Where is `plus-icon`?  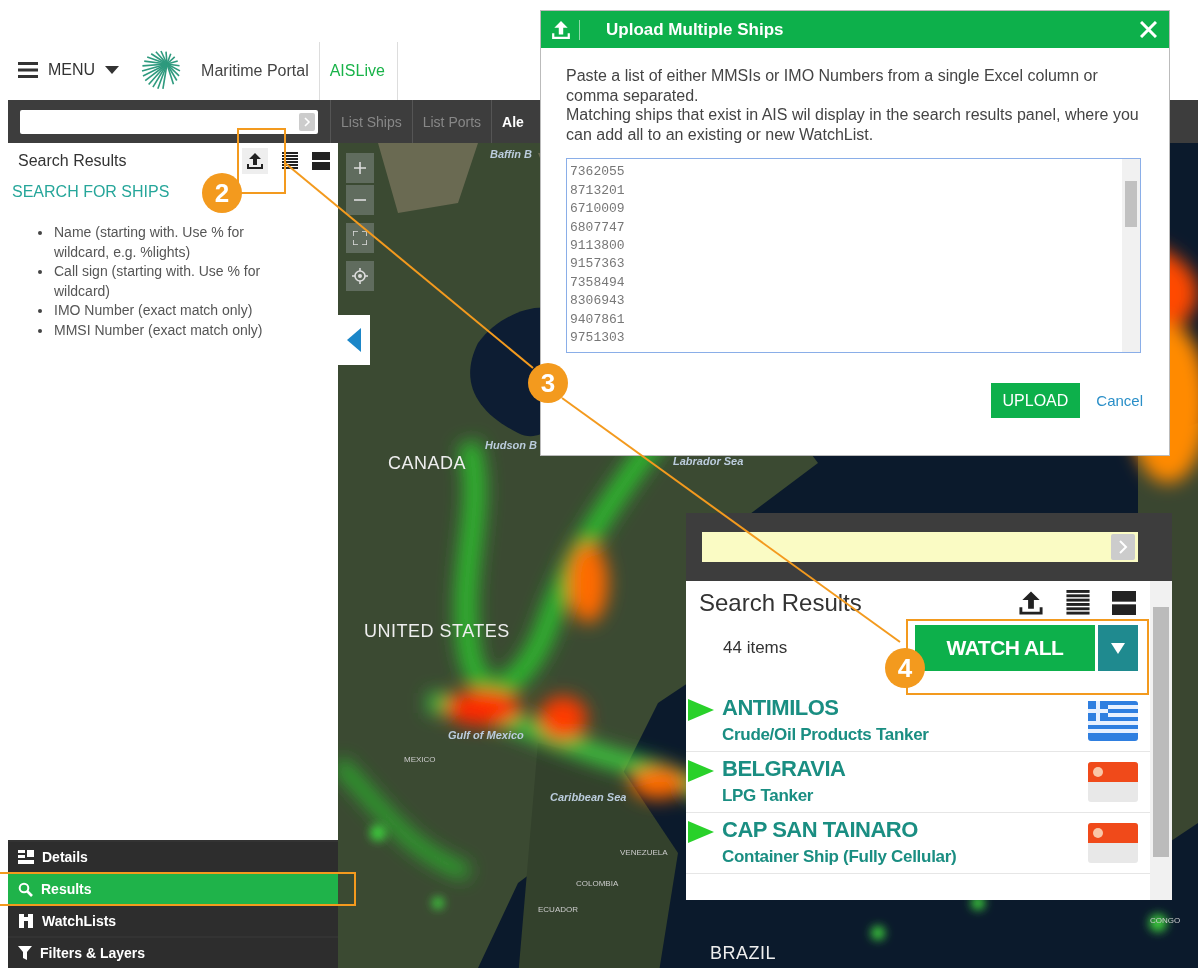
plus-icon is located at coordinates (360, 168).